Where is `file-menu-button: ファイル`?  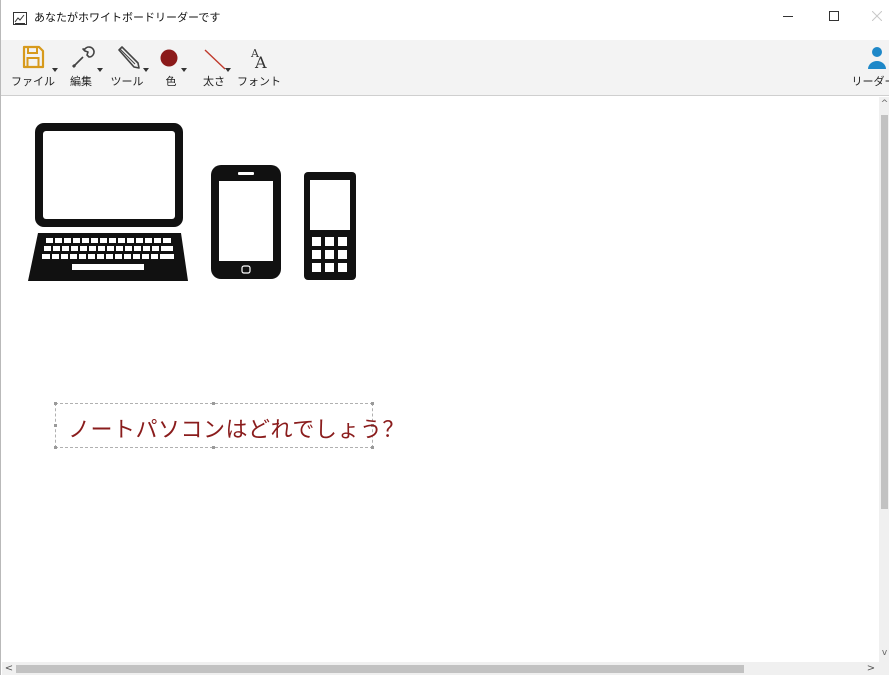 file-menu-button: ファイル is located at coordinates (34, 68).